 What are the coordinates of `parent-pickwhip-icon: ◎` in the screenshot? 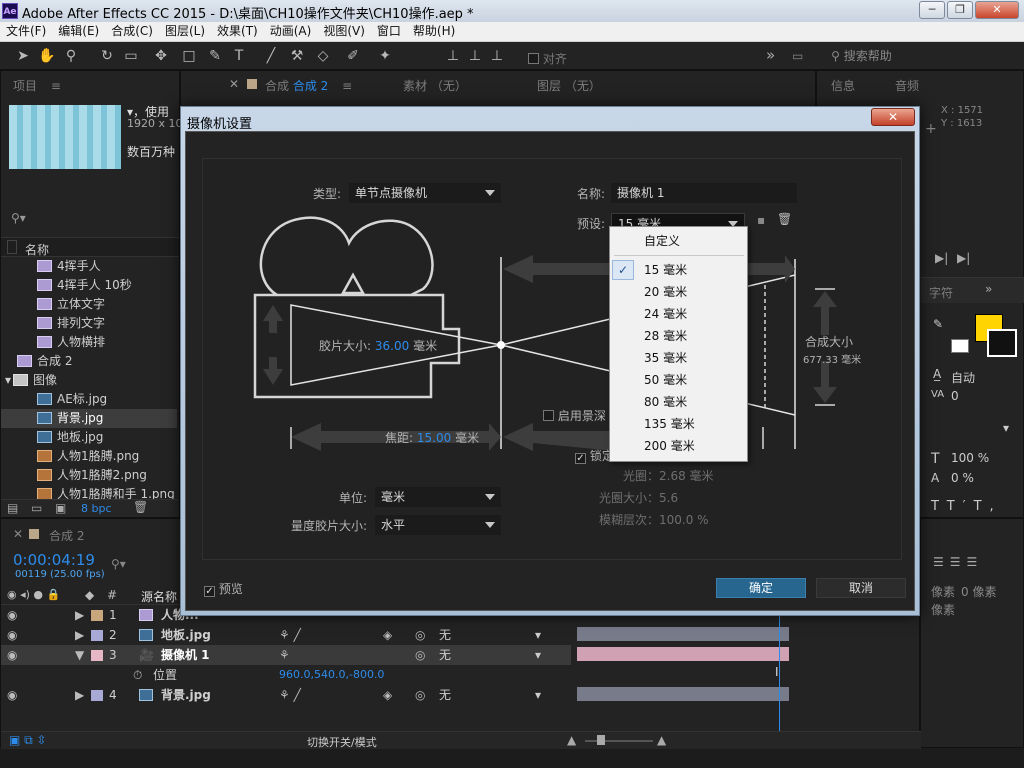 It's located at (420, 635).